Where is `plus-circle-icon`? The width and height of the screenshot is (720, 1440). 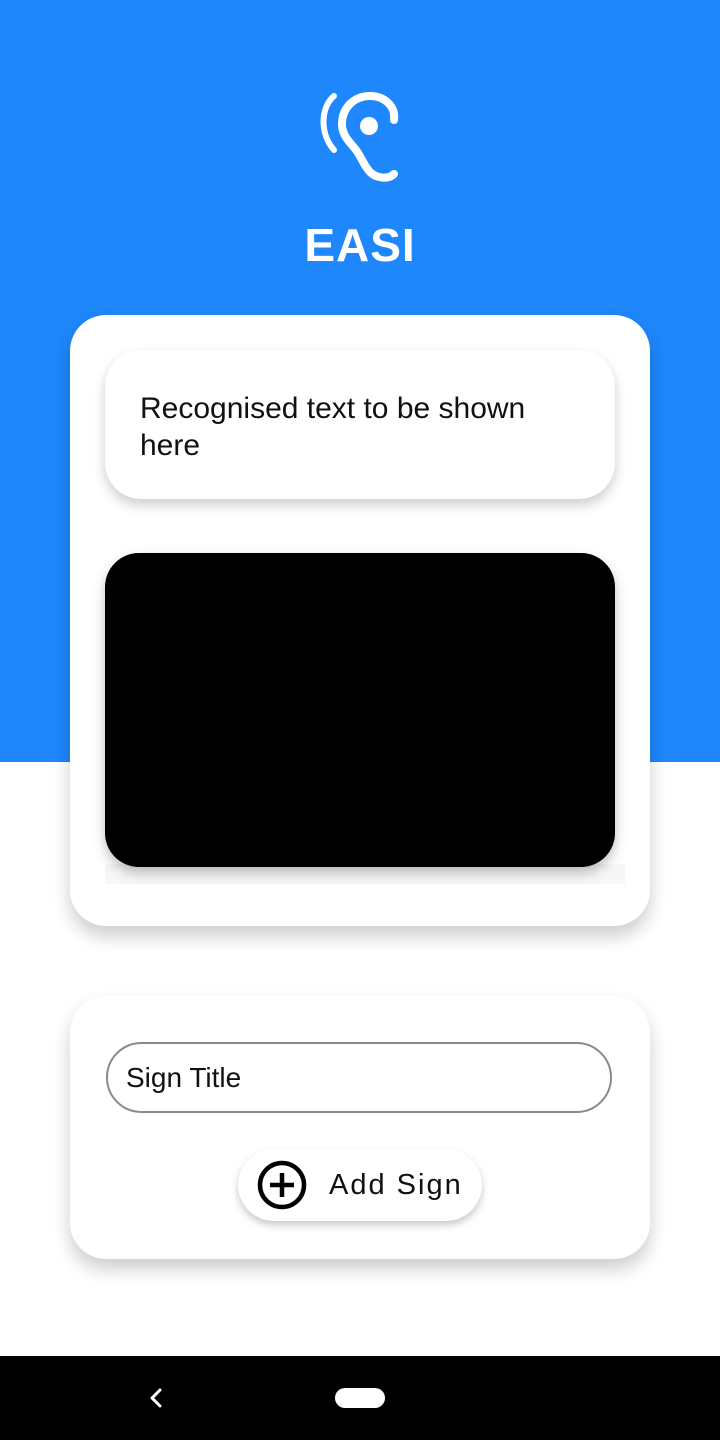
plus-circle-icon is located at coordinates (282, 1185).